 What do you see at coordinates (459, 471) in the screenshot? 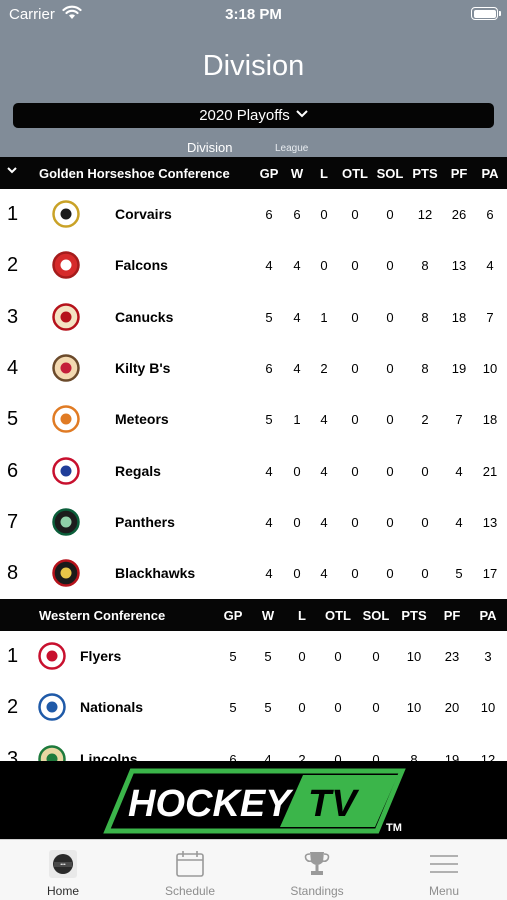
I see `stat-pf: 4` at bounding box center [459, 471].